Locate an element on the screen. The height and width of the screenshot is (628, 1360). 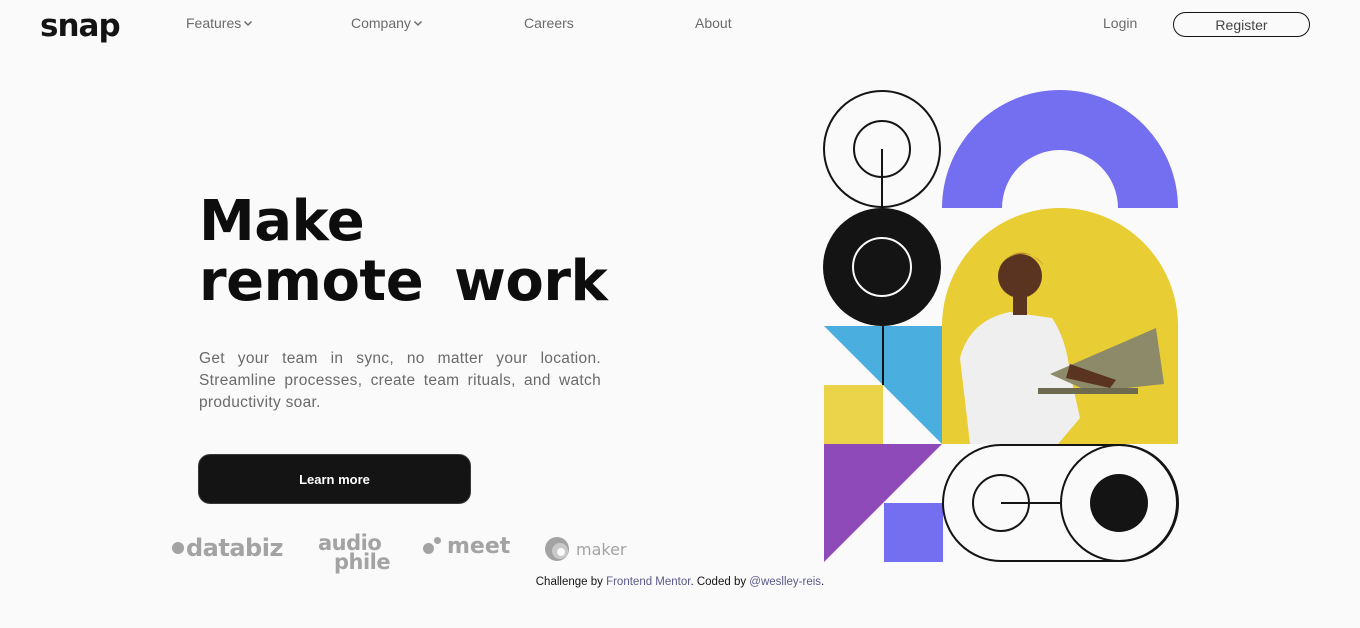
hero-title: Make remote work is located at coordinates (403, 251).